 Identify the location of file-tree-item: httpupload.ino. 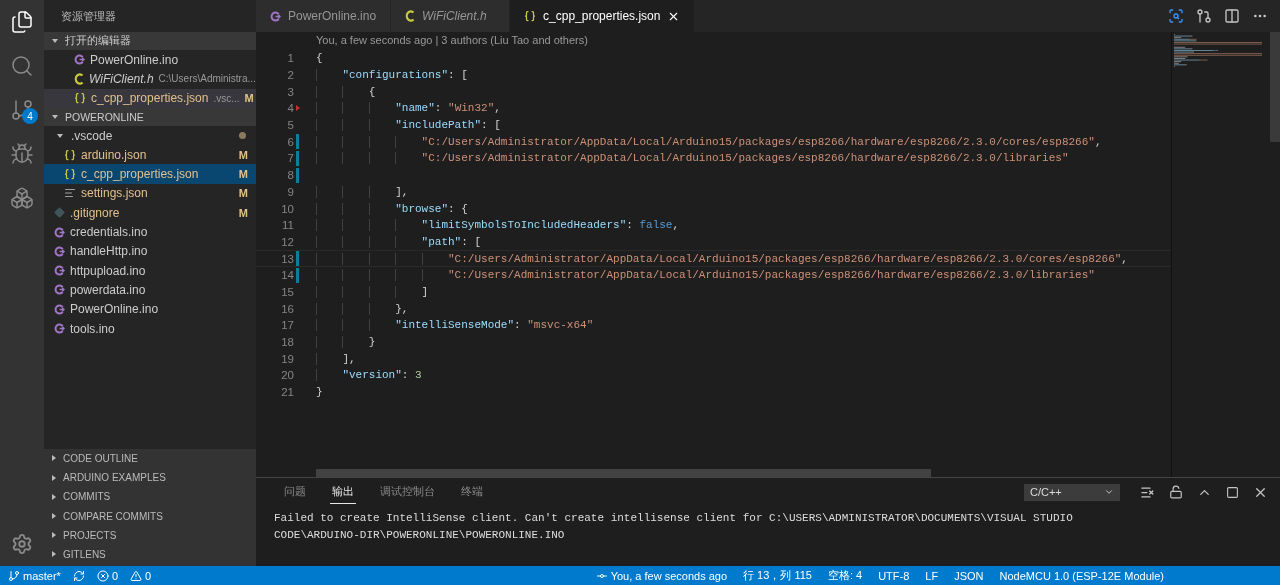
(150, 270).